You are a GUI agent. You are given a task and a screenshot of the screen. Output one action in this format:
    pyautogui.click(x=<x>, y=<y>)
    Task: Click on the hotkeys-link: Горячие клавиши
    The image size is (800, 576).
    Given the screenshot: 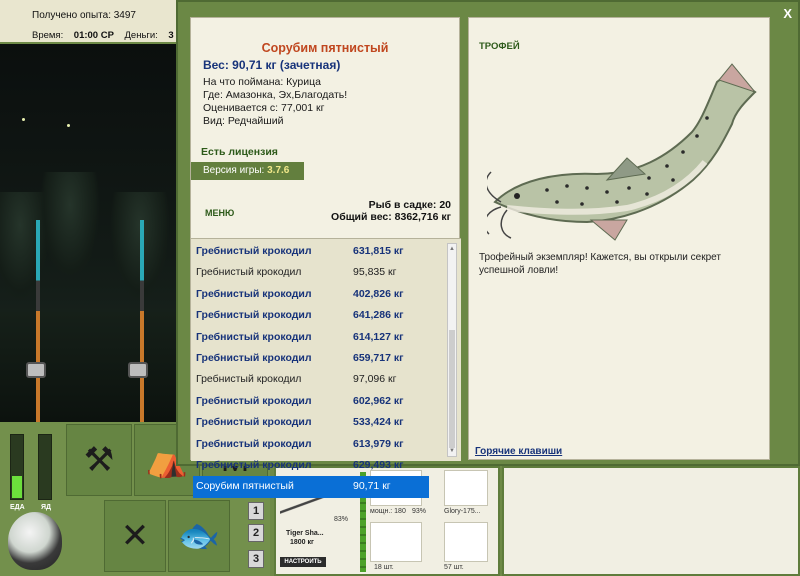 What is the action you would take?
    pyautogui.click(x=518, y=451)
    